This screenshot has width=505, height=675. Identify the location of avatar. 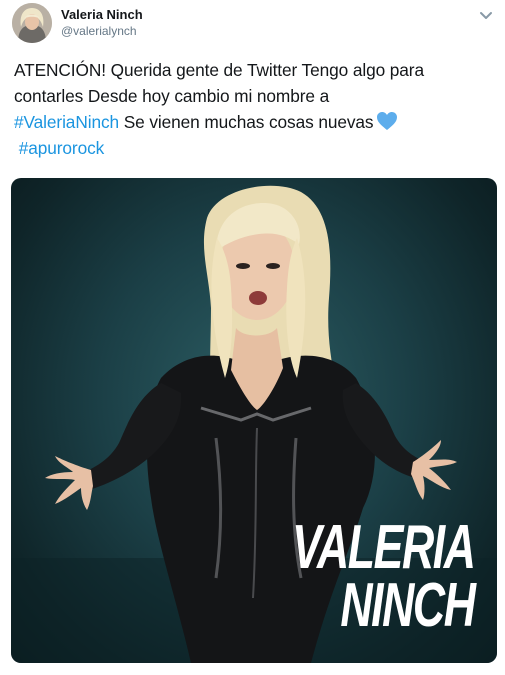
(32, 23).